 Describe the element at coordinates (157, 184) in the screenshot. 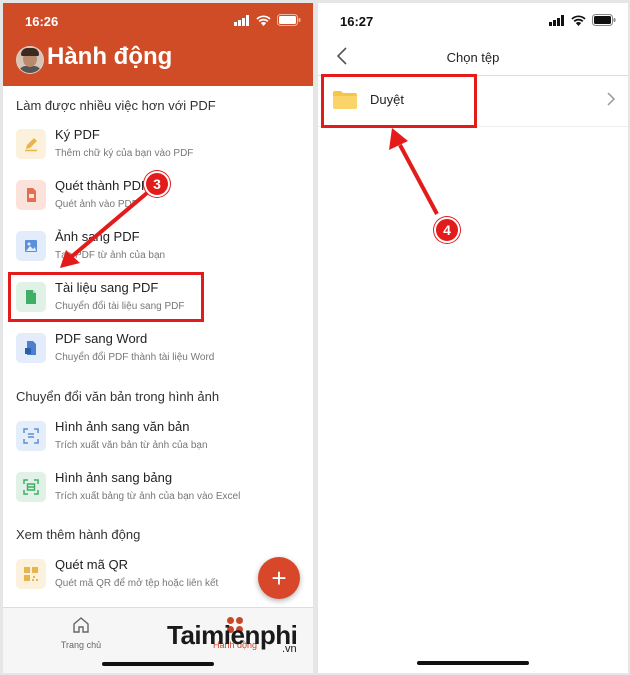

I see `step-badge-3: 3` at that location.